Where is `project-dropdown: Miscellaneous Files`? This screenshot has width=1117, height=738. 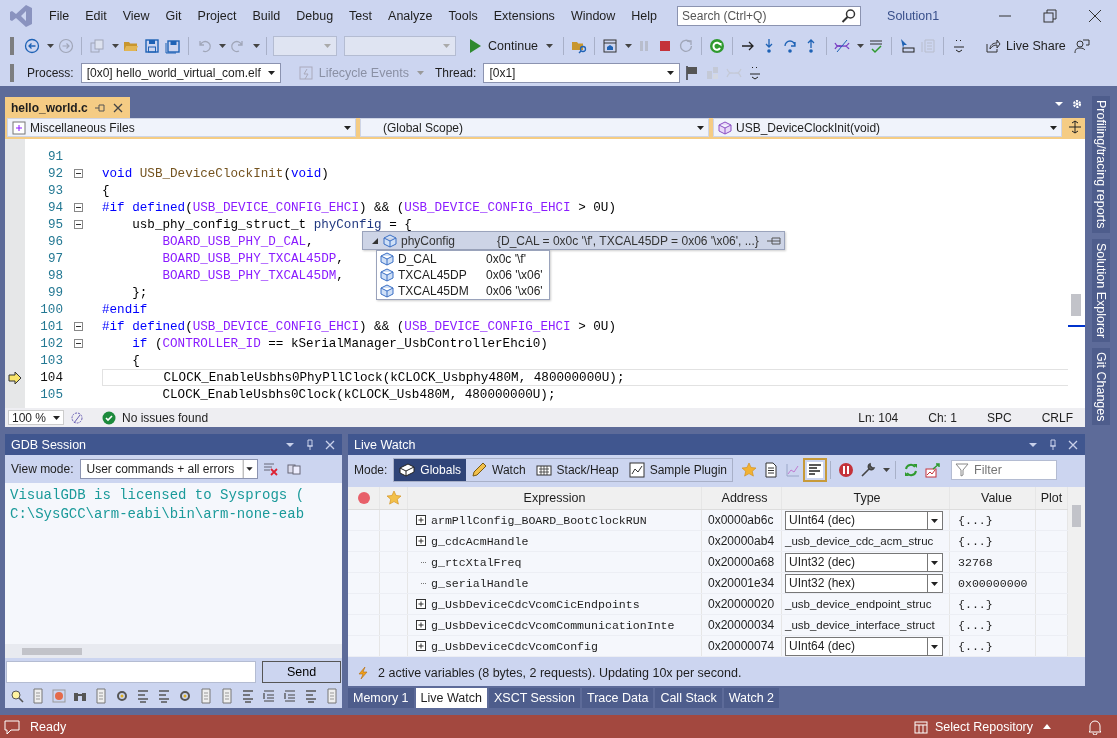 project-dropdown: Miscellaneous Files is located at coordinates (181, 127).